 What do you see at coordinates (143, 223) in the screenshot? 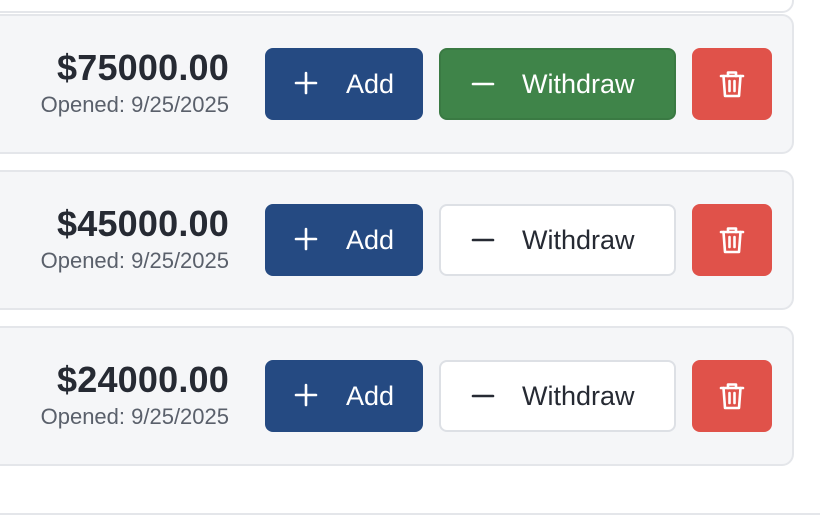
I see `account-balance: $45000.00` at bounding box center [143, 223].